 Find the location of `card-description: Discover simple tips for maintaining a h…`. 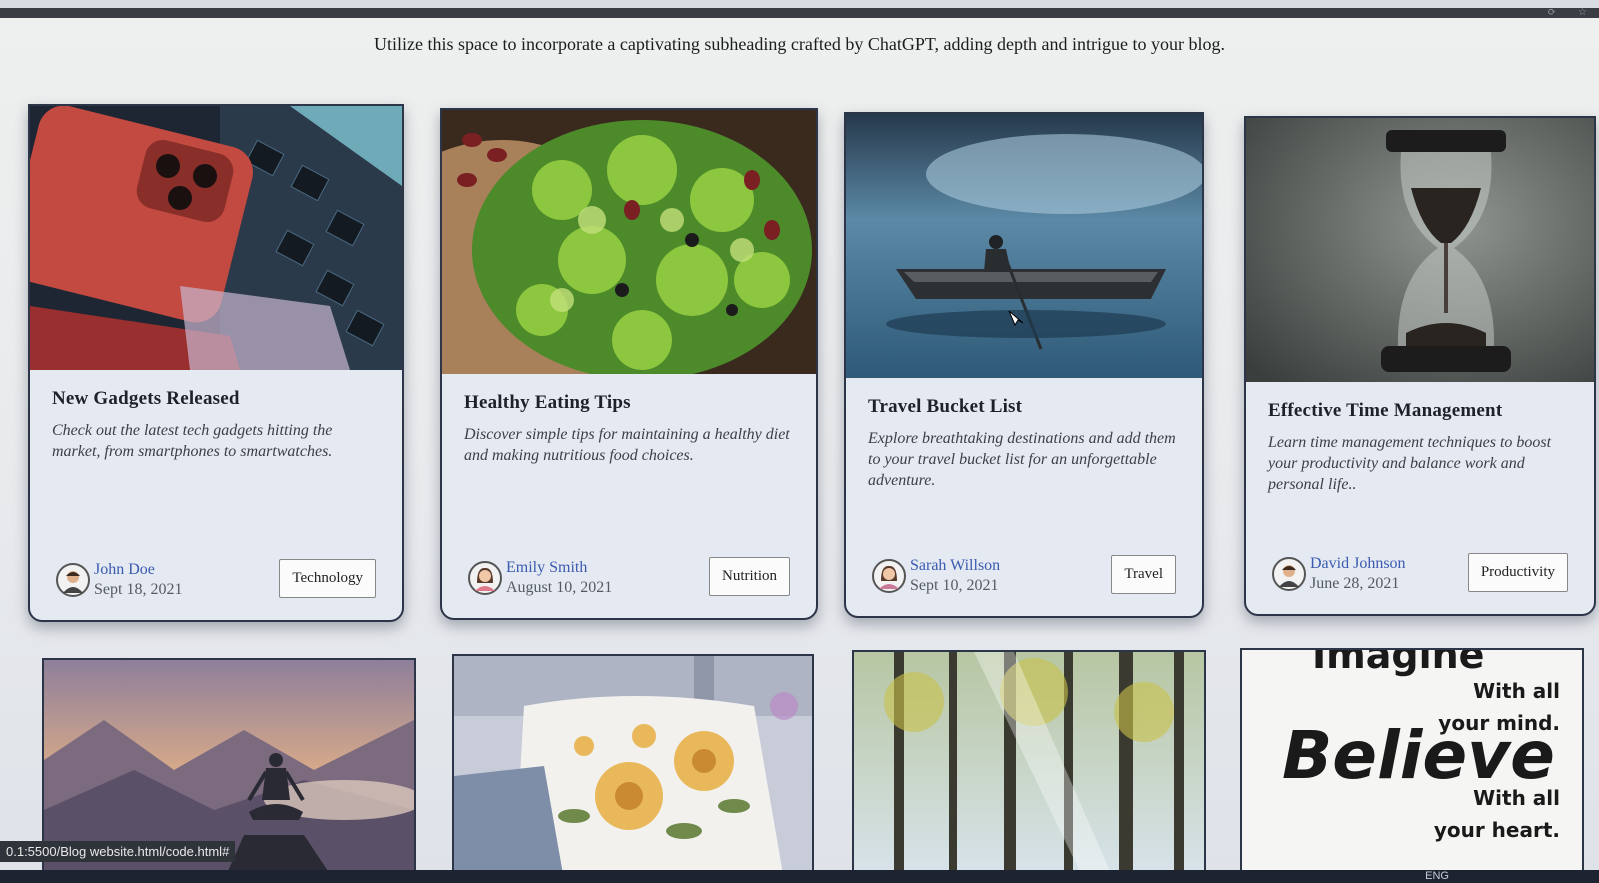

card-description: Discover simple tips for maintaining a h… is located at coordinates (627, 445).